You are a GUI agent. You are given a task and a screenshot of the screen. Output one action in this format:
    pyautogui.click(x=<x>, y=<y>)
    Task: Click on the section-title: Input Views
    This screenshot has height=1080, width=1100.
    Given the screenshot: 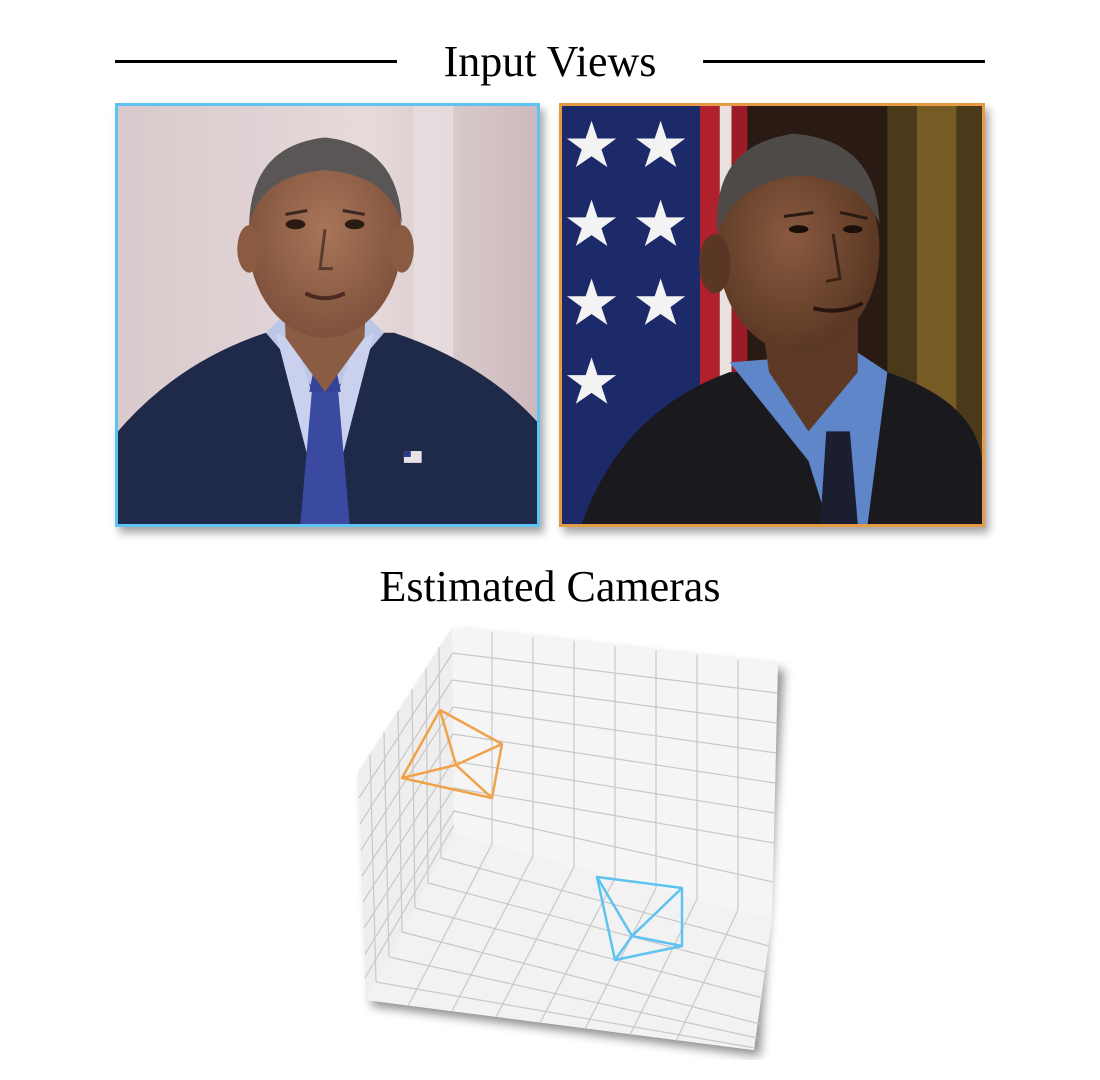 What is the action you would take?
    pyautogui.click(x=550, y=62)
    